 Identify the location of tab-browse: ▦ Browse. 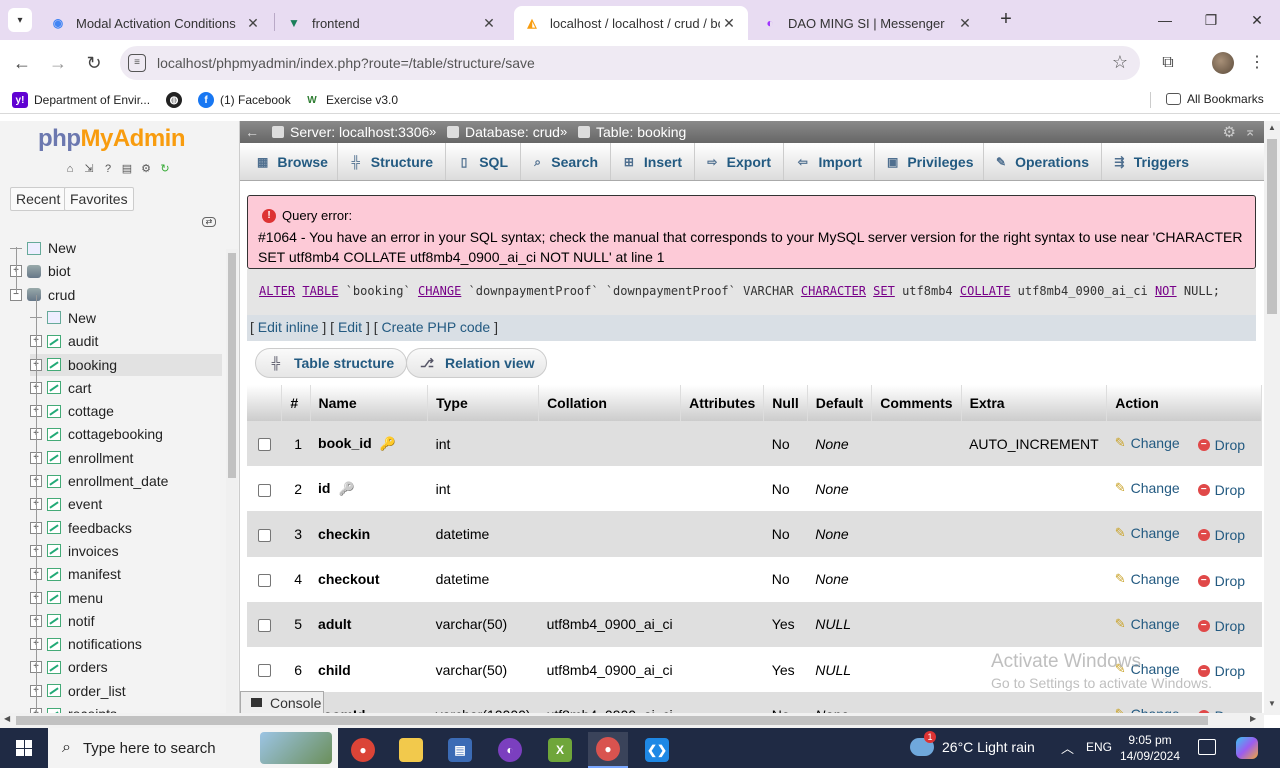
(291, 161).